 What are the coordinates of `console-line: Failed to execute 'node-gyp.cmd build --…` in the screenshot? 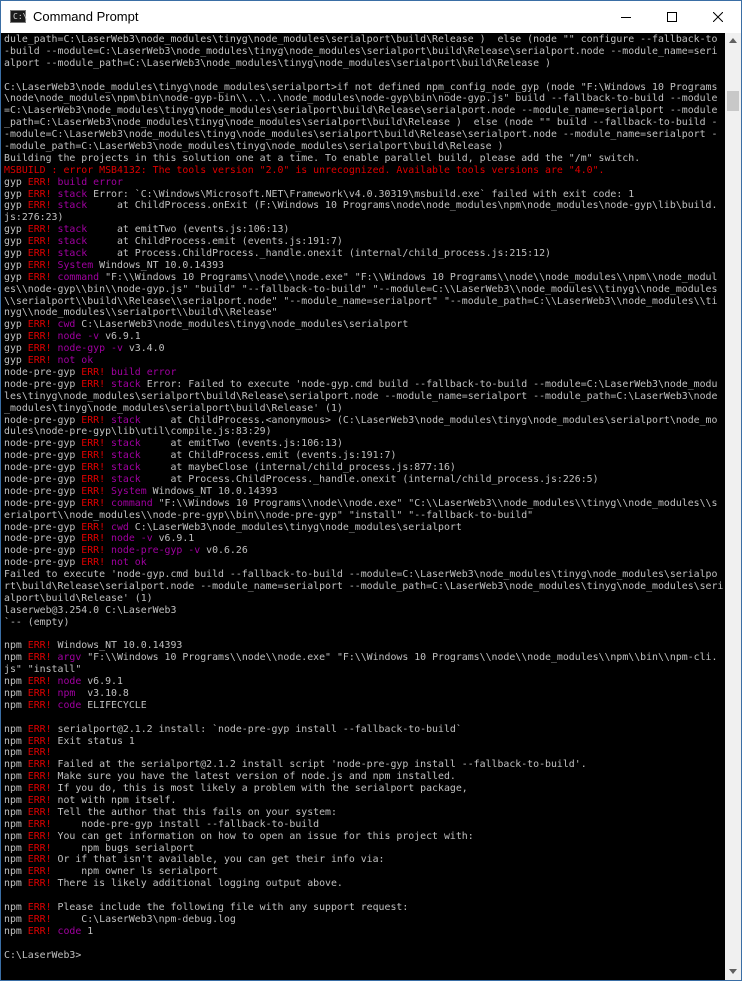 It's located at (363, 575).